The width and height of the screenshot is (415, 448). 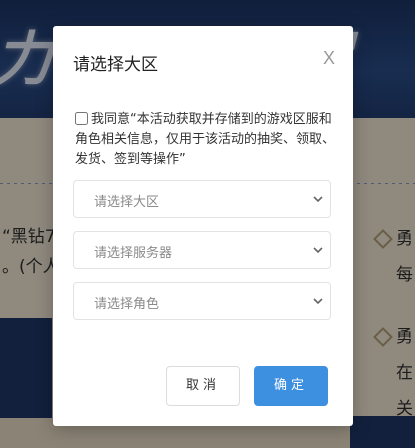 I want to click on role-select: 请选择角色, so click(x=202, y=301).